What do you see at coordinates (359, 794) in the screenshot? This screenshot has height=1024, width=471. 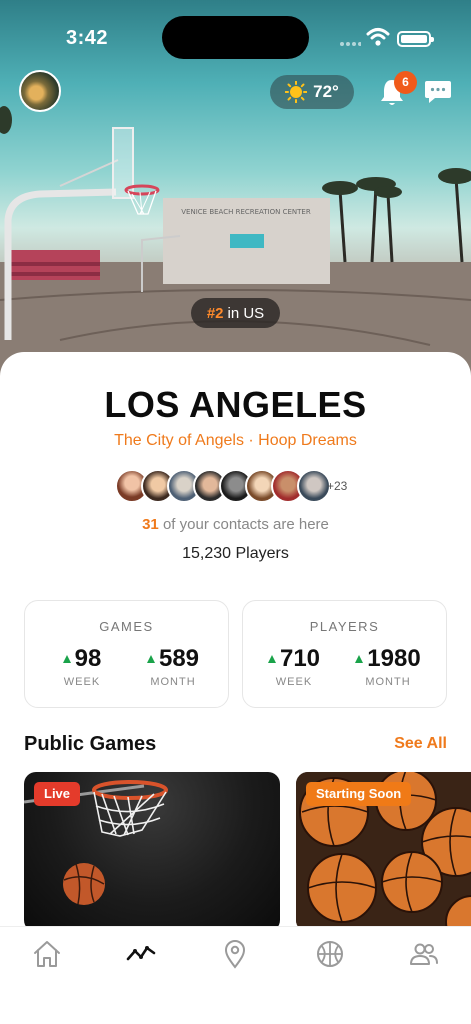 I see `starting-soon-tag: Starting Soon` at bounding box center [359, 794].